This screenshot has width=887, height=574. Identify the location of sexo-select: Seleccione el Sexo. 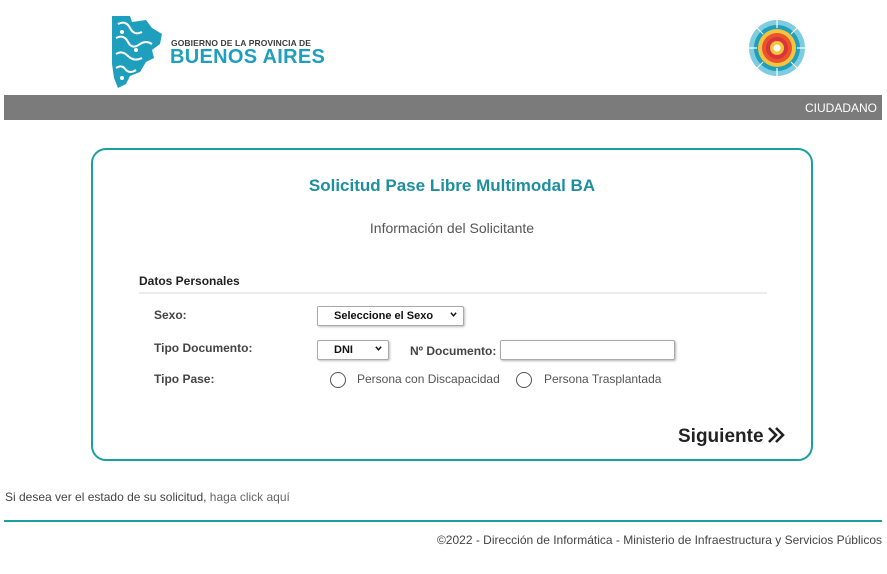
(390, 316).